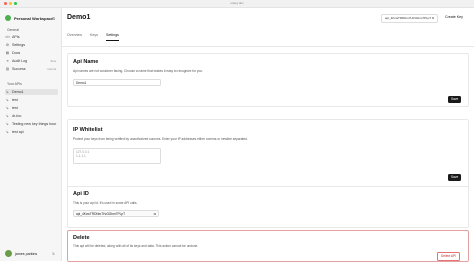 The height and width of the screenshot is (262, 474). I want to click on window-titlebar: unkey.dev, so click(237, 4).